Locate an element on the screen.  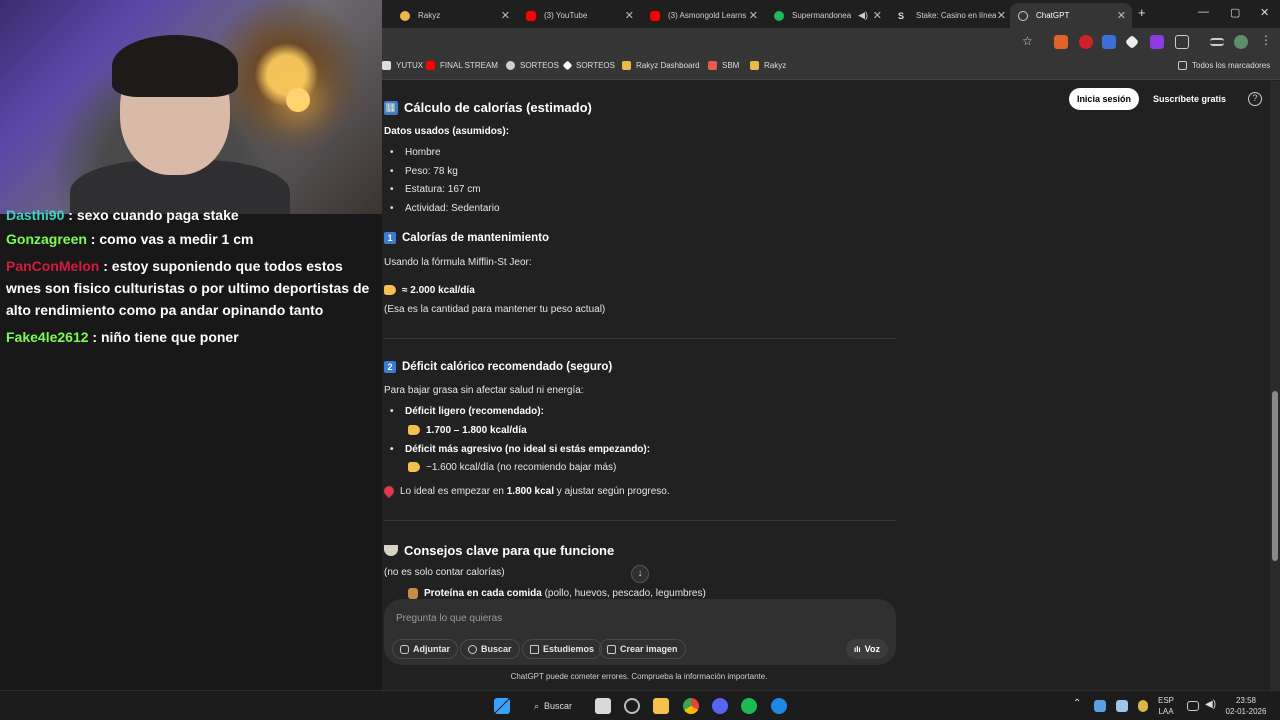
close-window-button: ✕ is located at coordinates (1264, 12).